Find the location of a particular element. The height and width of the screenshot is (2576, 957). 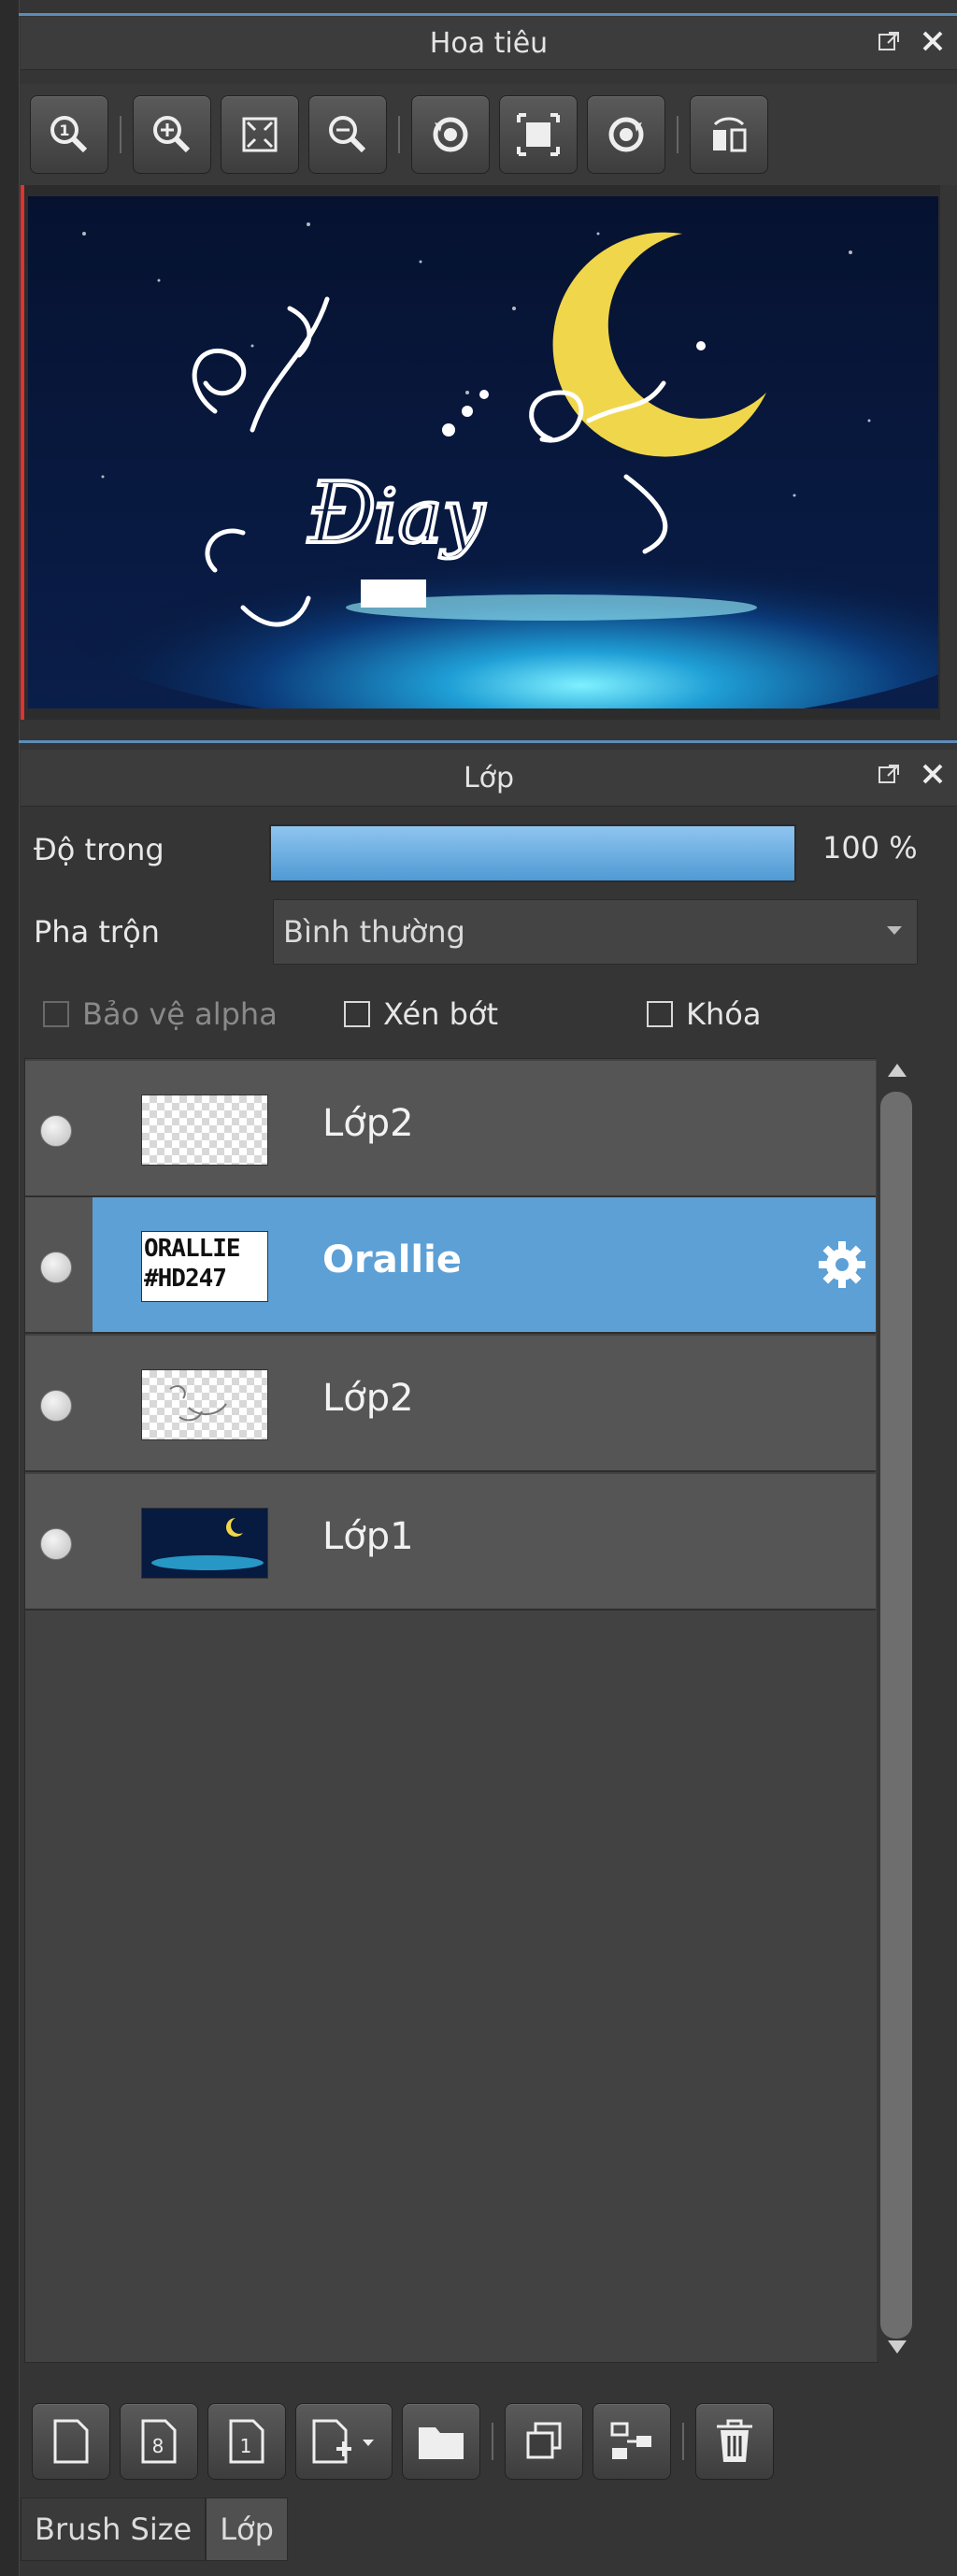

rotate-right-icon is located at coordinates (626, 134).